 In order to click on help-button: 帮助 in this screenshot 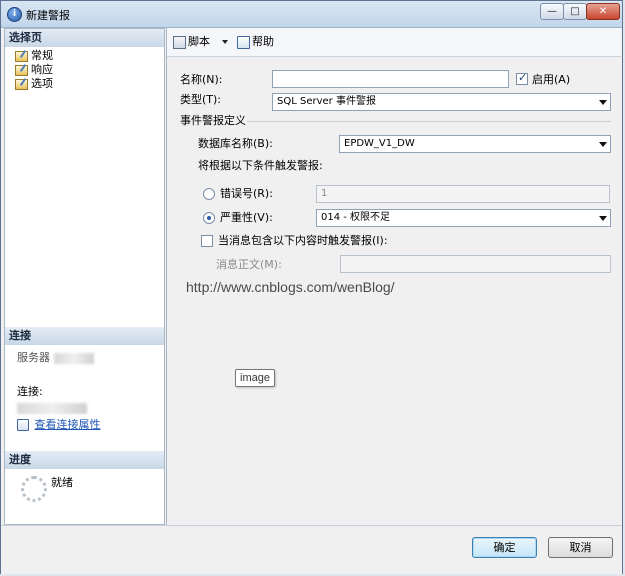, I will do `click(255, 42)`.